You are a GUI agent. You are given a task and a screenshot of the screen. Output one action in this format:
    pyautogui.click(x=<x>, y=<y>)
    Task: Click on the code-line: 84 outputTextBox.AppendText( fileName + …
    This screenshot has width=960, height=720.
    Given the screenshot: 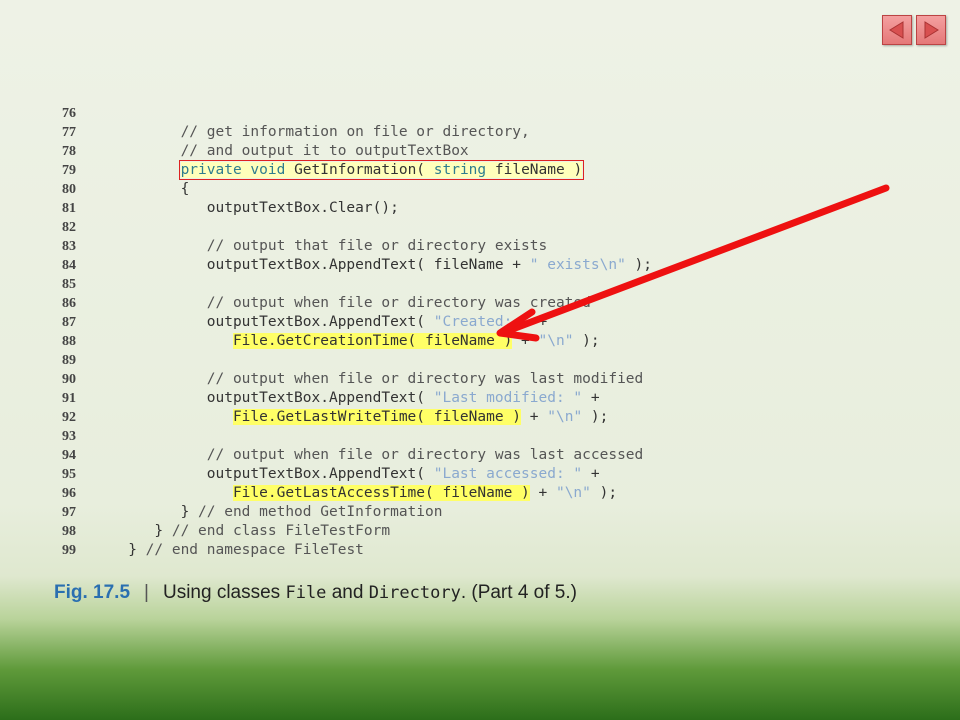 What is the action you would take?
    pyautogui.click(x=357, y=265)
    